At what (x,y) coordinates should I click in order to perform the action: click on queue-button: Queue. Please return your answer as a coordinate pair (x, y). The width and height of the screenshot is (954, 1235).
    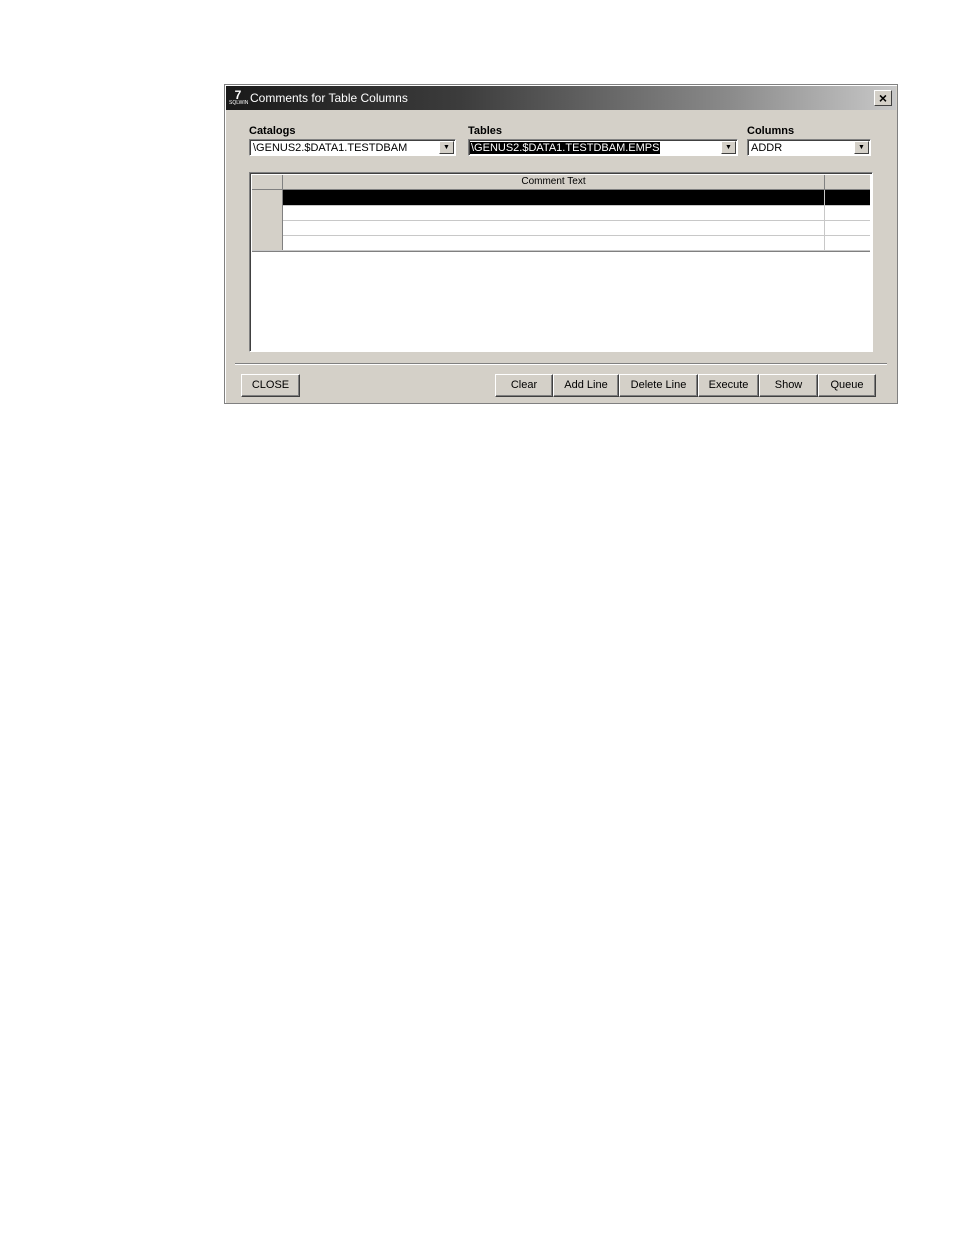
    Looking at the image, I should click on (847, 385).